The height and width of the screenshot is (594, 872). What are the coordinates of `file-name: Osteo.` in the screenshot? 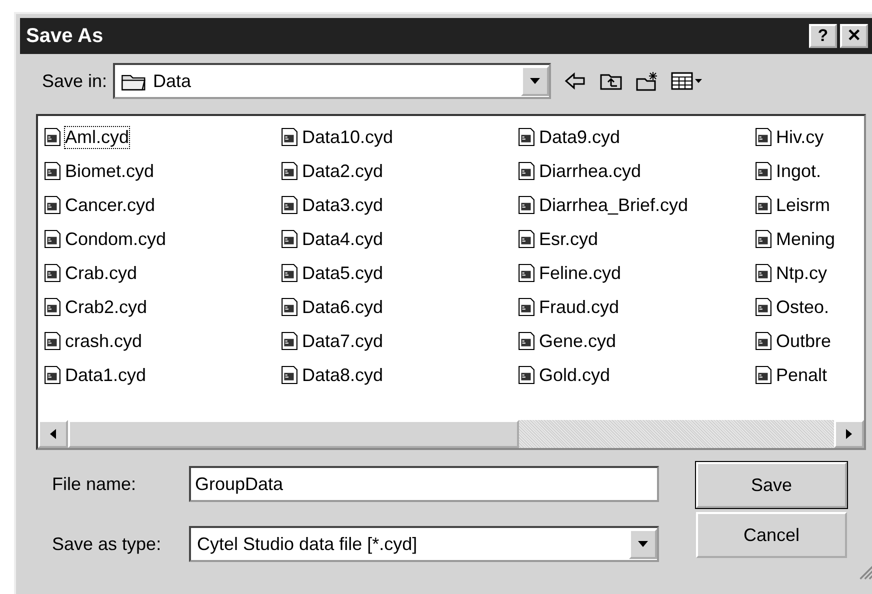 It's located at (803, 307).